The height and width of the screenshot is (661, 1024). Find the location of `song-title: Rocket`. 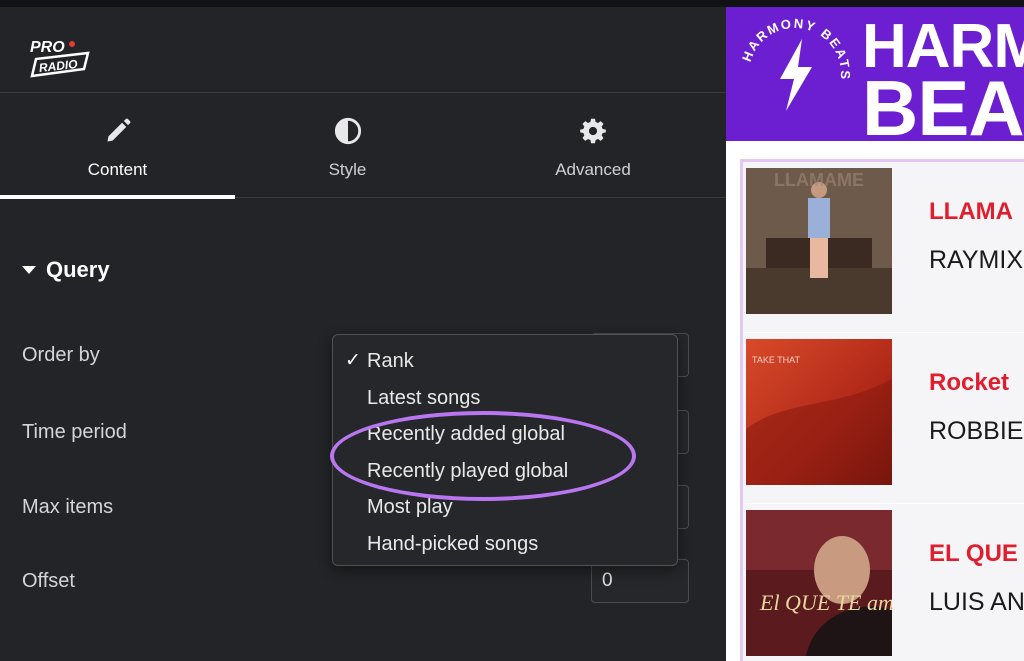

song-title: Rocket is located at coordinates (969, 382).